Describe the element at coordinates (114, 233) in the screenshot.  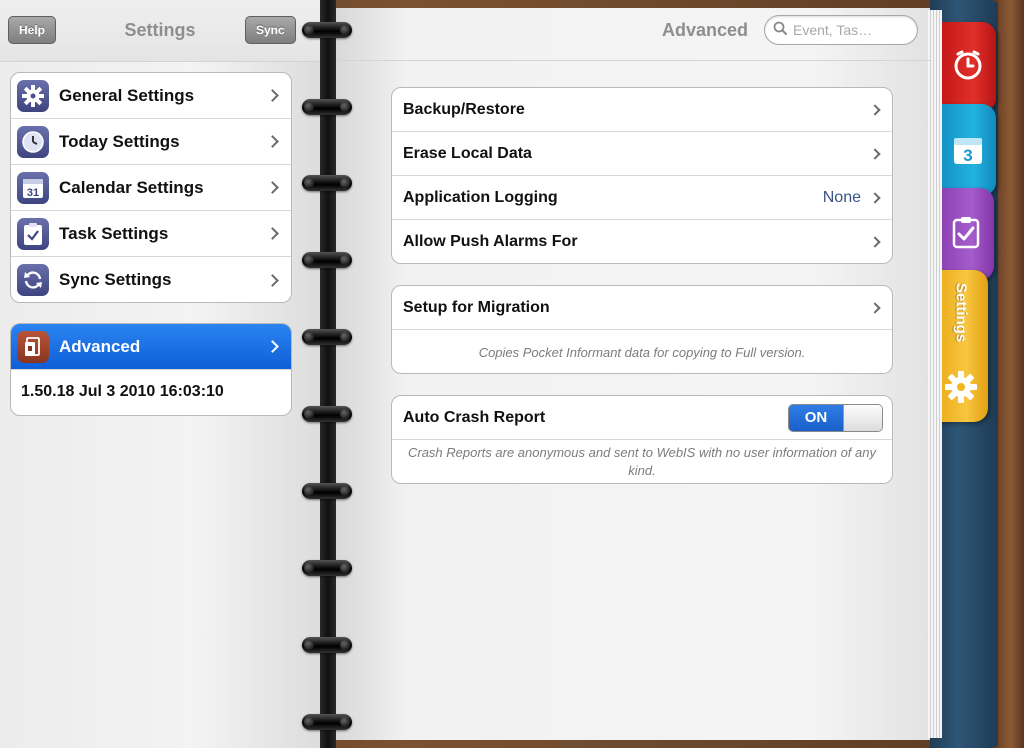
I see `sidebar-item-label: Task Settings` at that location.